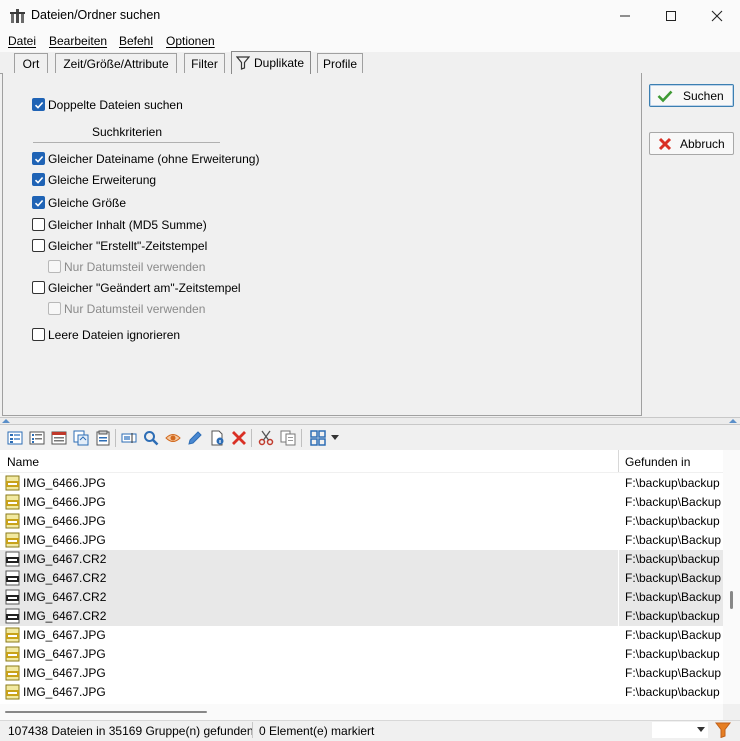 Image resolution: width=740 pixels, height=741 pixels. What do you see at coordinates (38, 179) in the screenshot?
I see `same-extension-checkbox` at bounding box center [38, 179].